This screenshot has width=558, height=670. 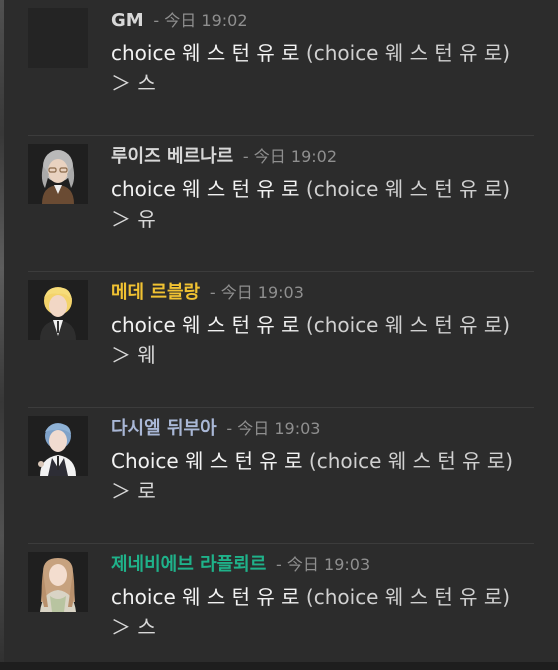 I want to click on message-body: choice 웨 스 턴 유 로 (choice 웨 스 턴 유 로) ＞ 유, so click(x=316, y=204).